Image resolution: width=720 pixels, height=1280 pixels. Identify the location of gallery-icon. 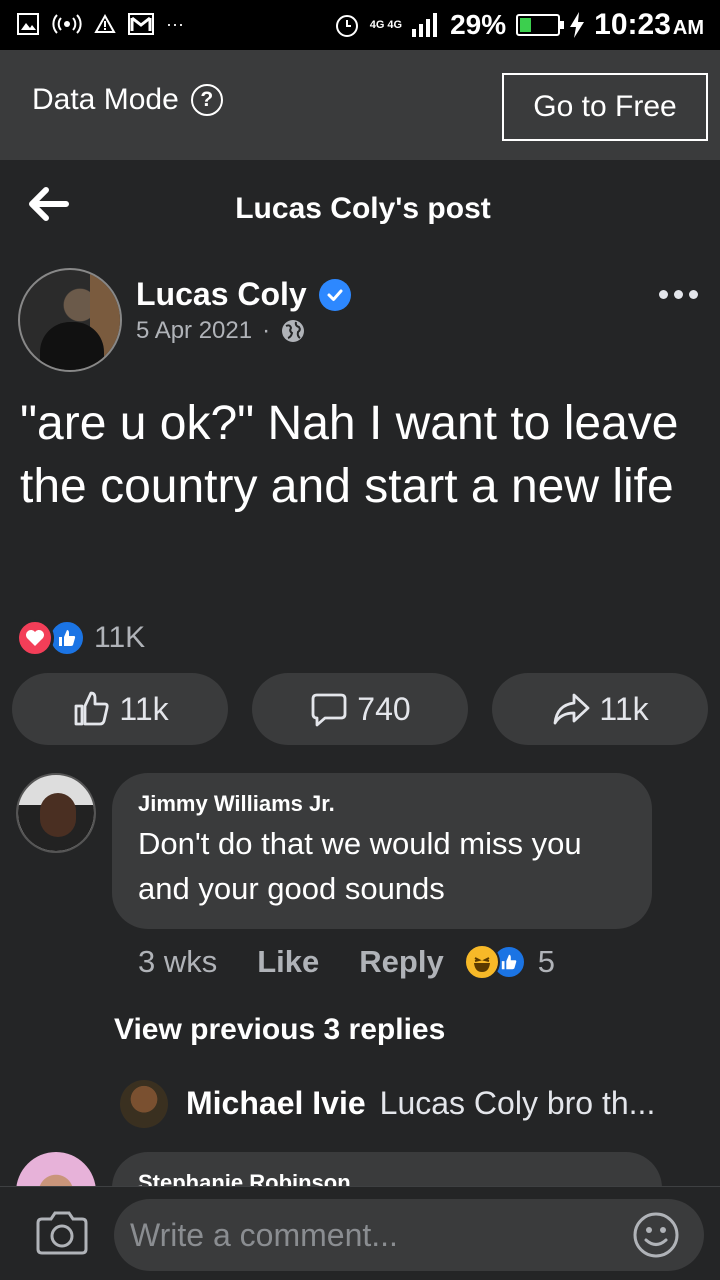
(28, 24).